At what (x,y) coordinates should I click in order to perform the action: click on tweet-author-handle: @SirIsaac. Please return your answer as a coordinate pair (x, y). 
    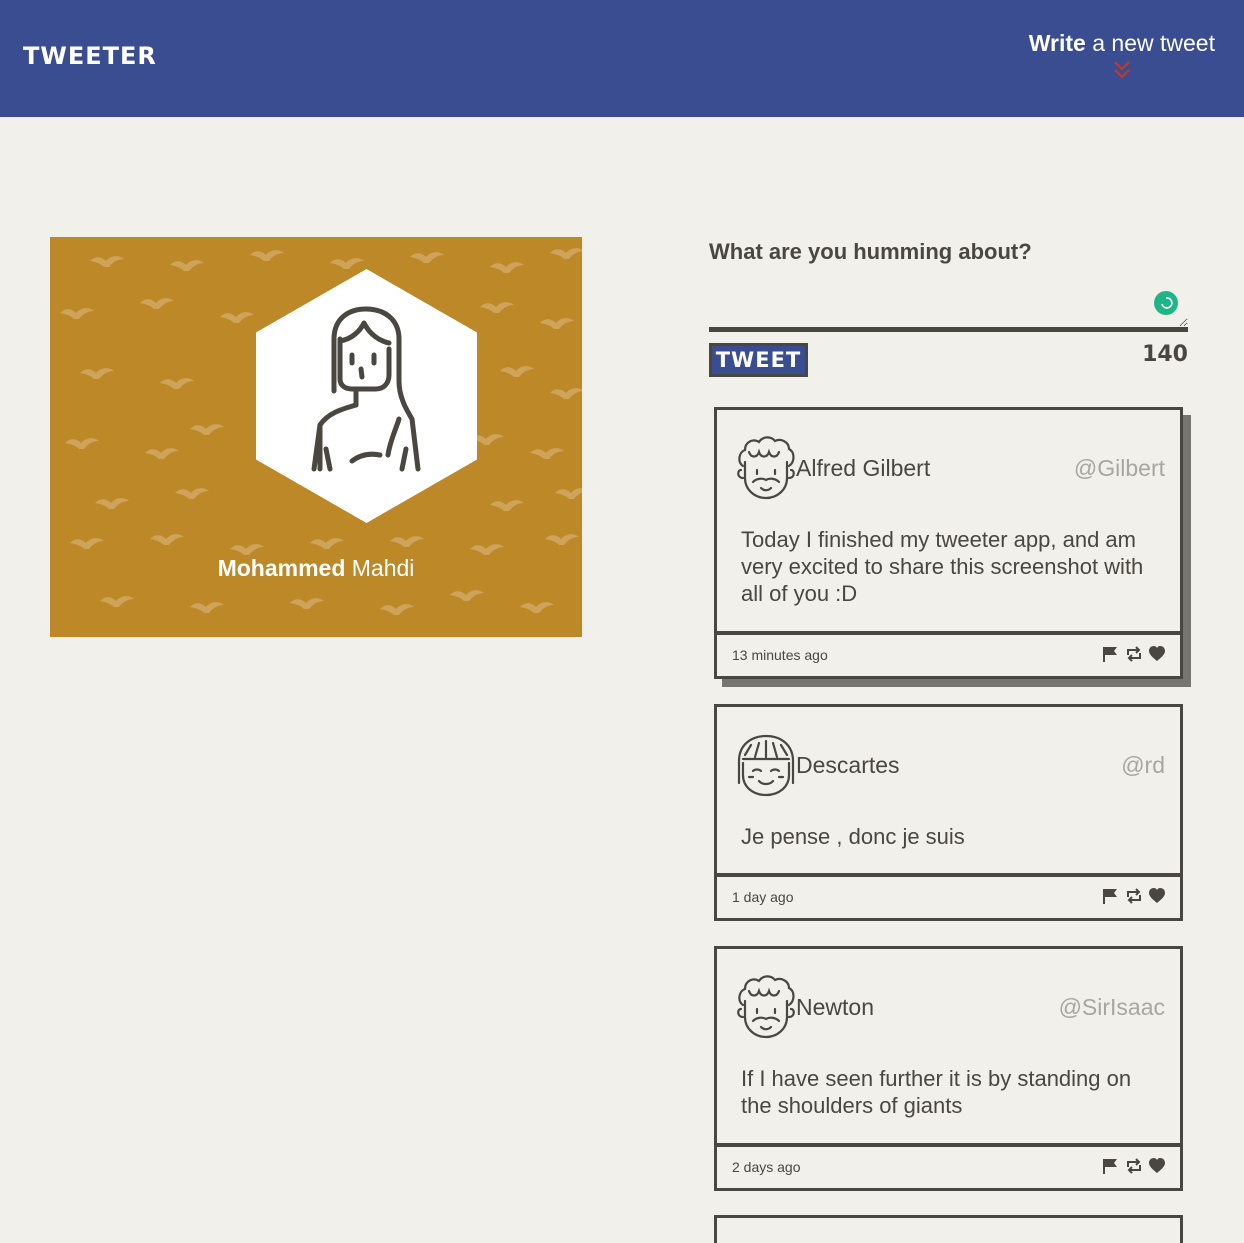
    Looking at the image, I should click on (1112, 1007).